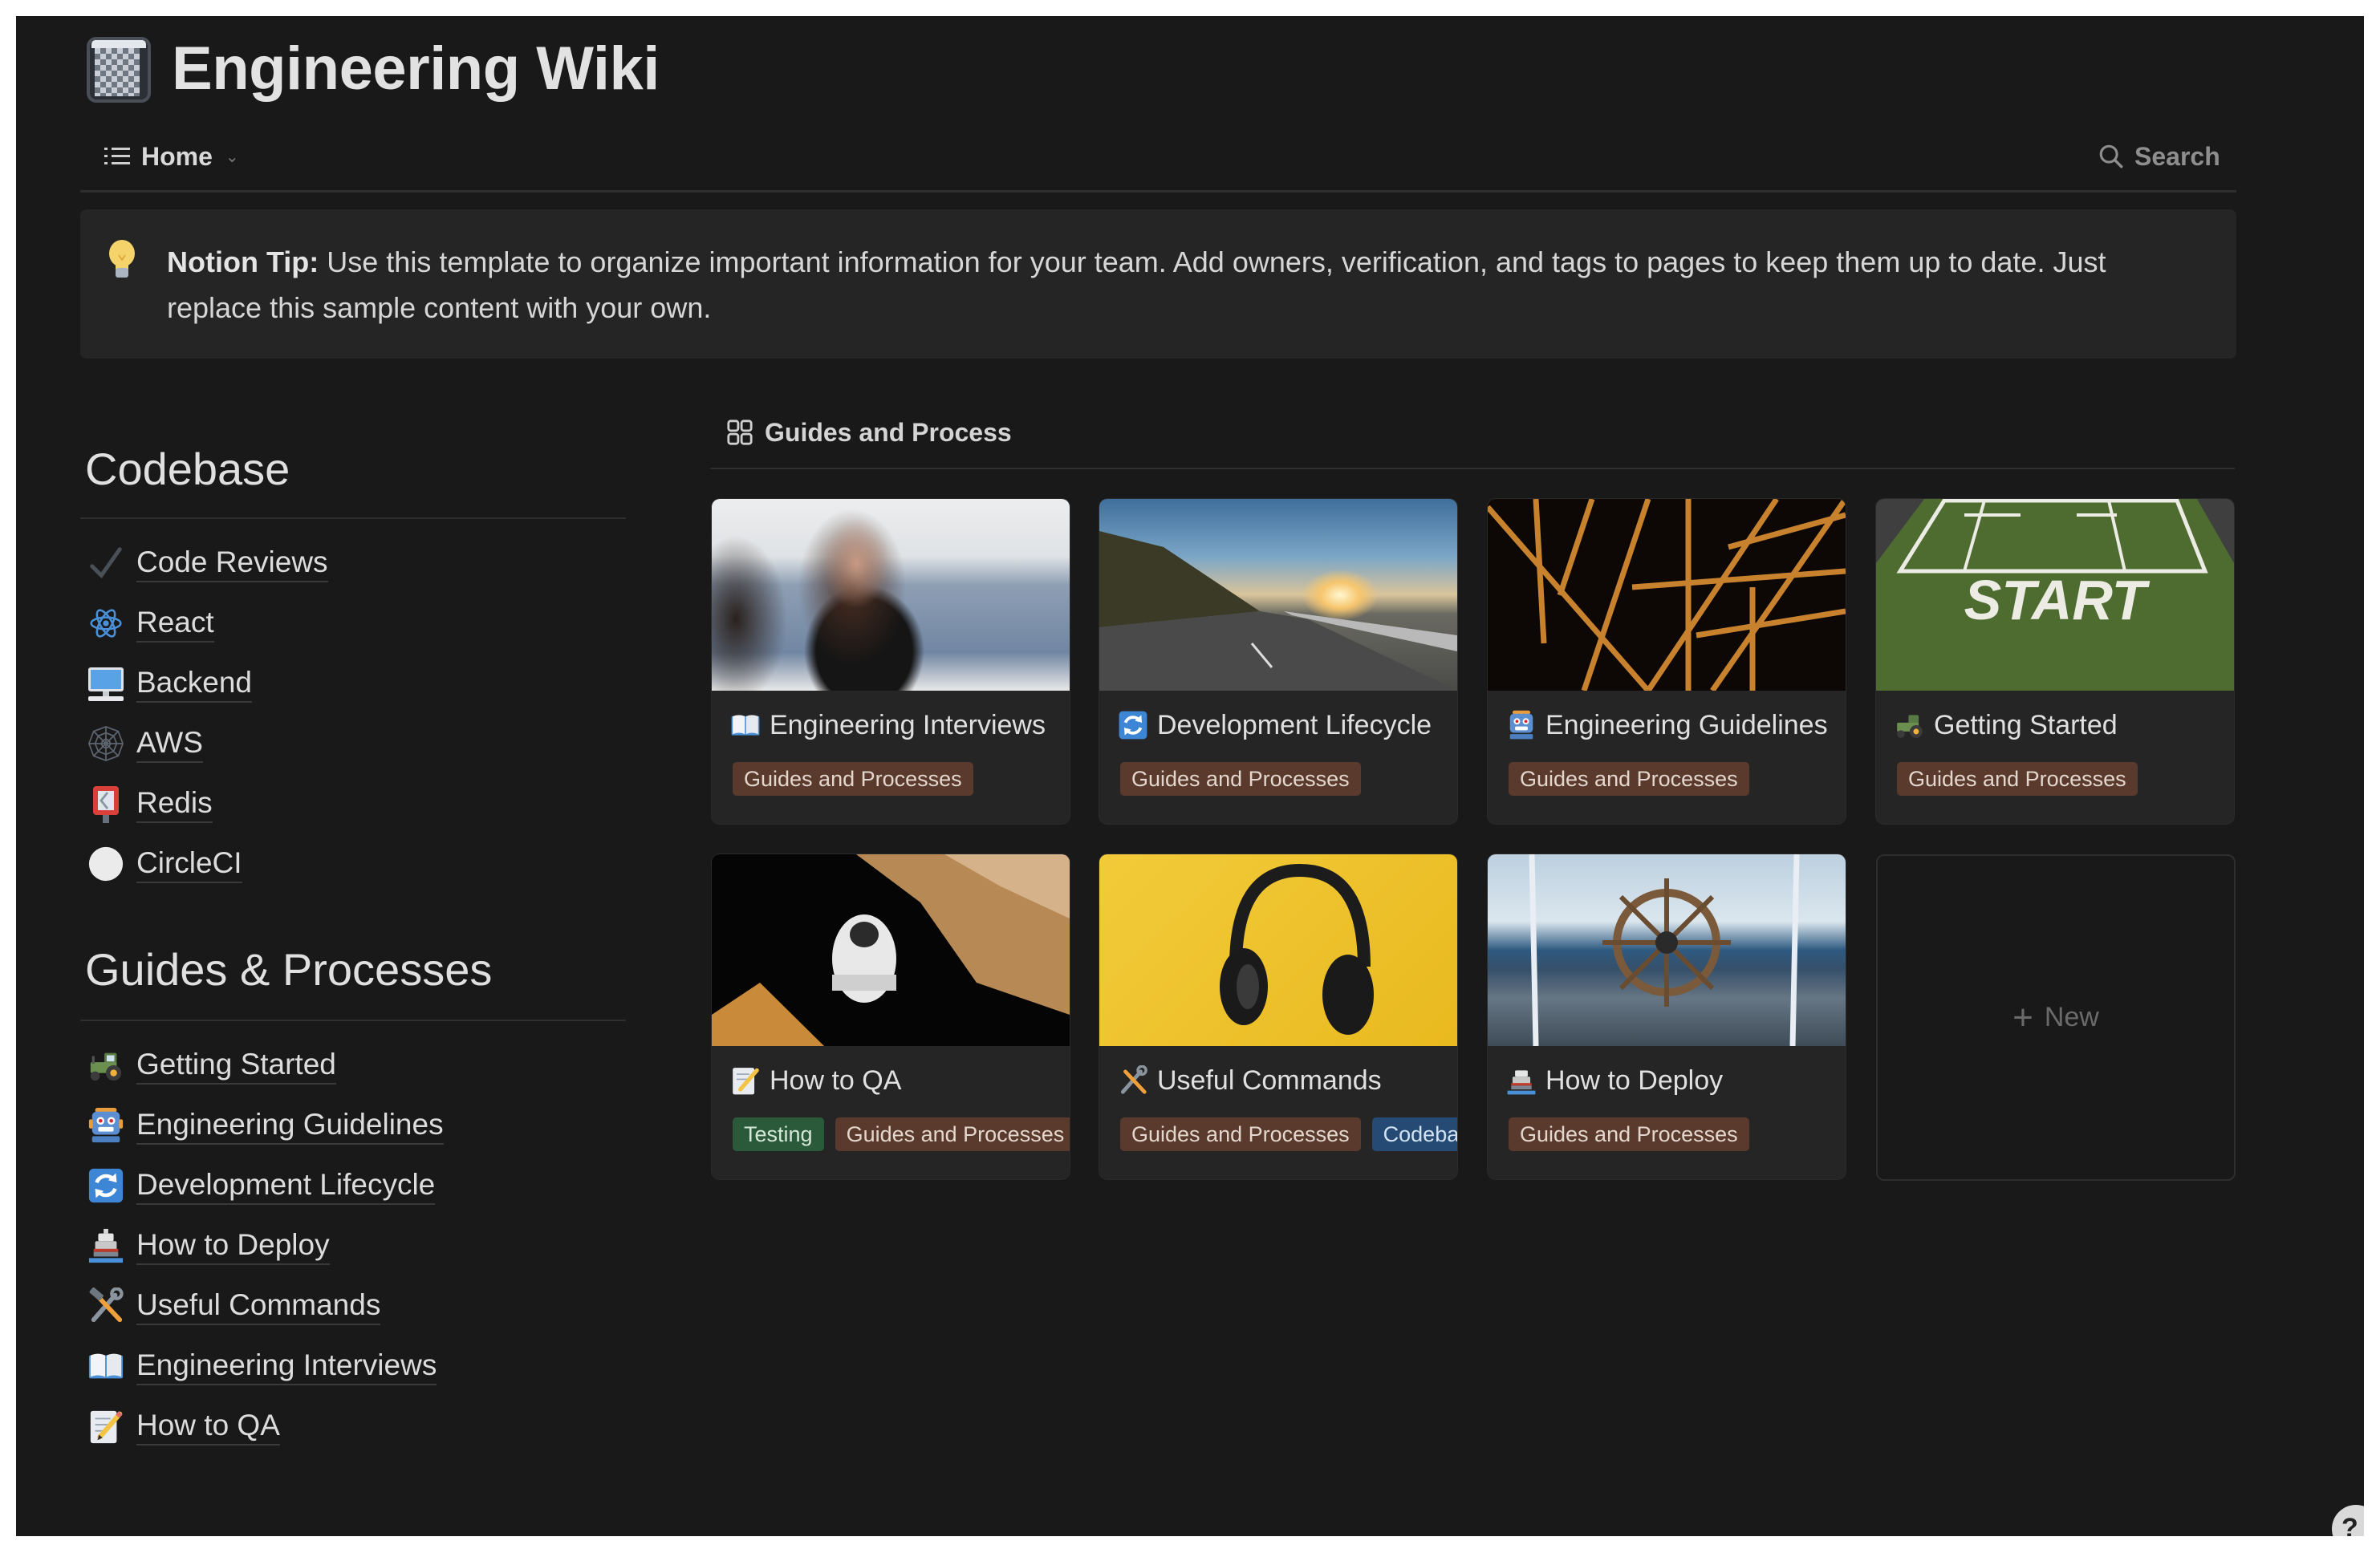  I want to click on nav-divider, so click(1158, 191).